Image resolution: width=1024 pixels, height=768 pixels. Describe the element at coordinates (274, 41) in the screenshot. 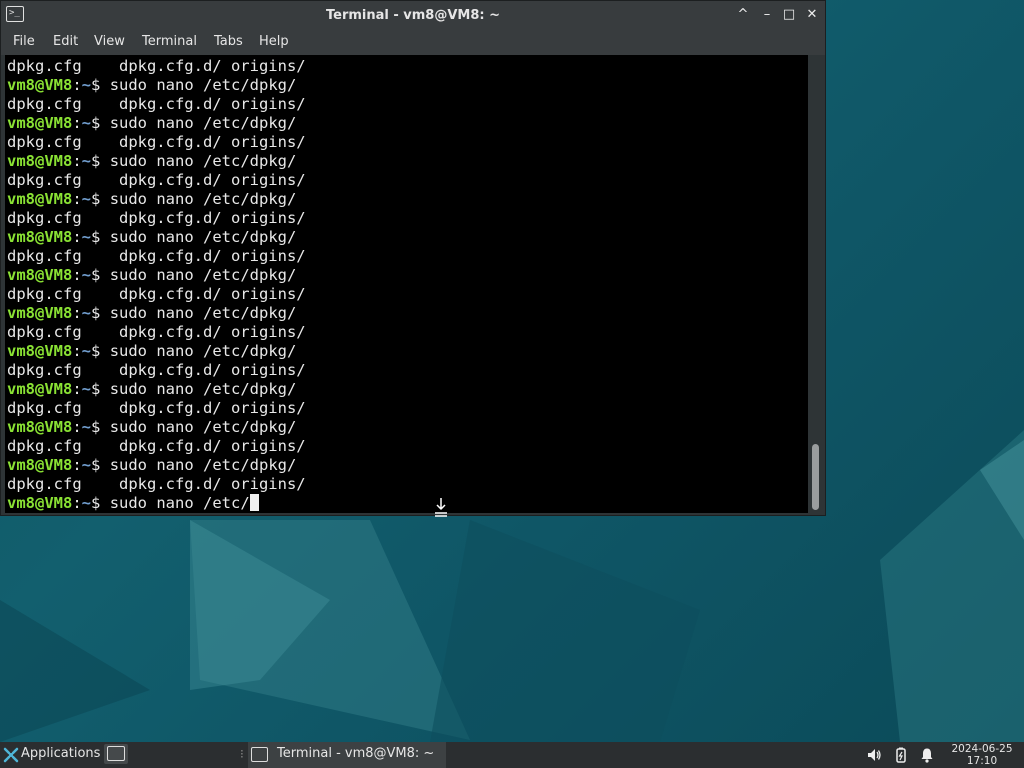

I see `menu-help: Help` at that location.